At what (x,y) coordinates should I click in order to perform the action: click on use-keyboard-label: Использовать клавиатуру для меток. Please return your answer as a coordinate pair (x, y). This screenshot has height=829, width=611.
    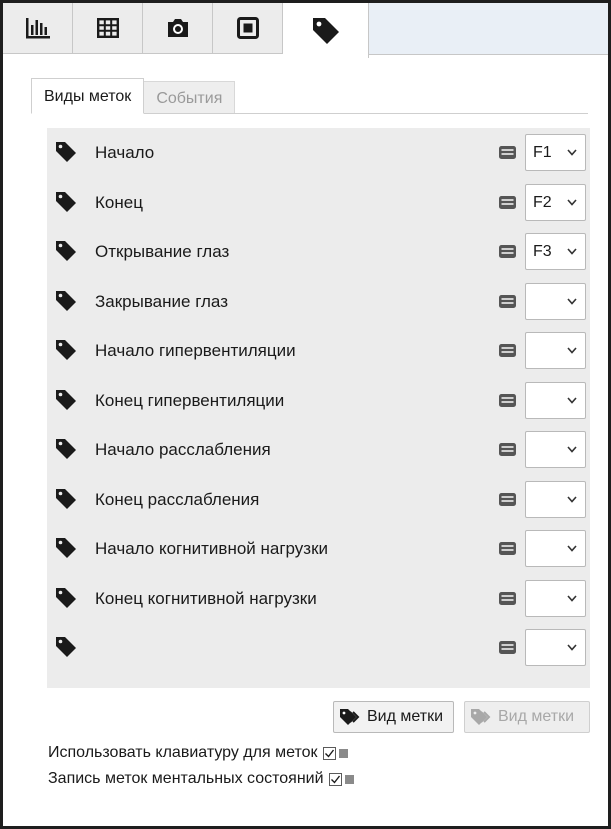
    Looking at the image, I should click on (183, 752).